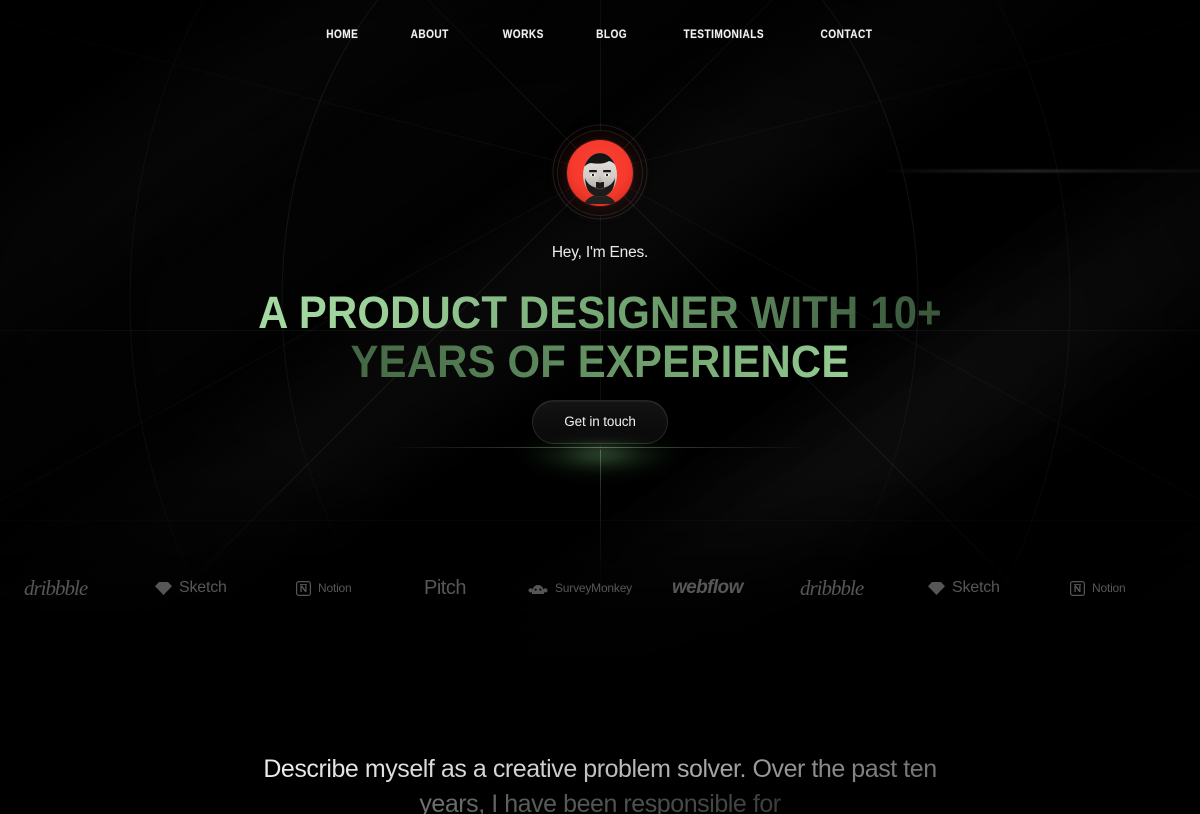 The image size is (1200, 814). Describe the element at coordinates (430, 35) in the screenshot. I see `nav-item-about: ABOUT` at that location.